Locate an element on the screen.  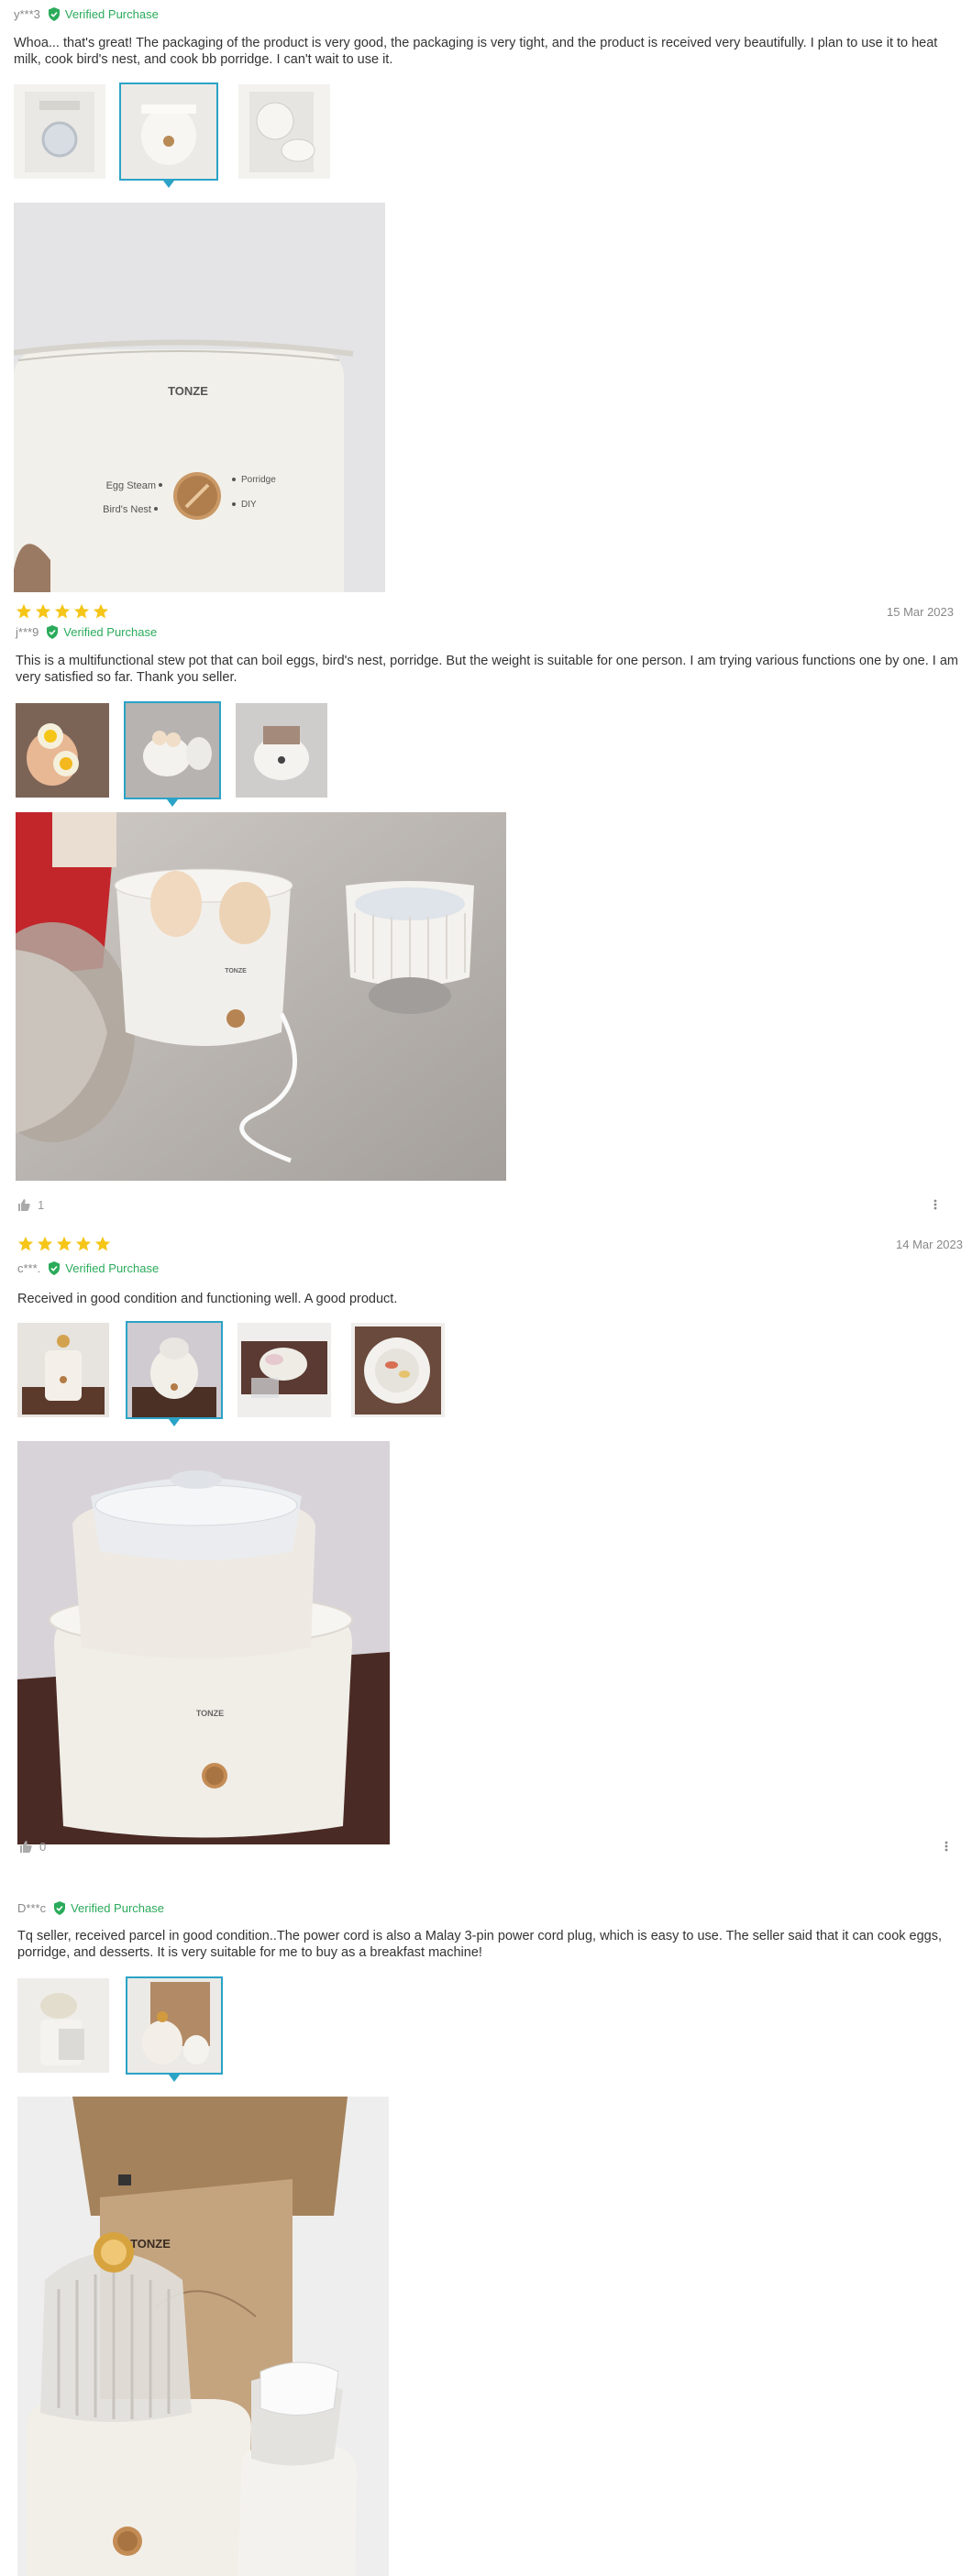
helpful-button: 1 is located at coordinates (30, 1205).